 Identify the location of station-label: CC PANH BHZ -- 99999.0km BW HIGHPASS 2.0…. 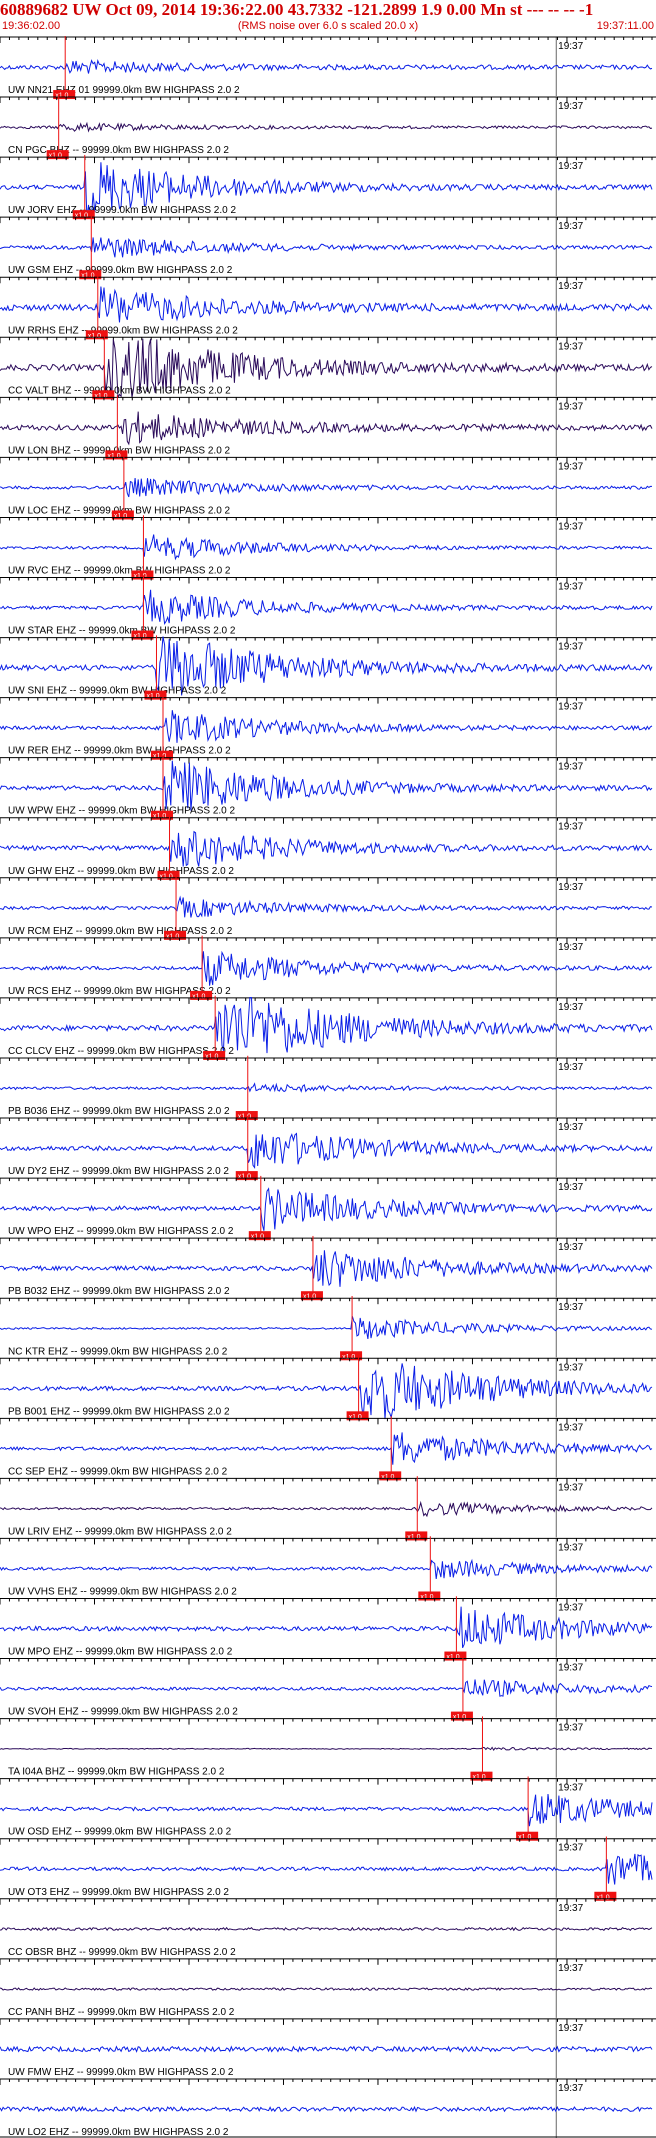
(121, 2012).